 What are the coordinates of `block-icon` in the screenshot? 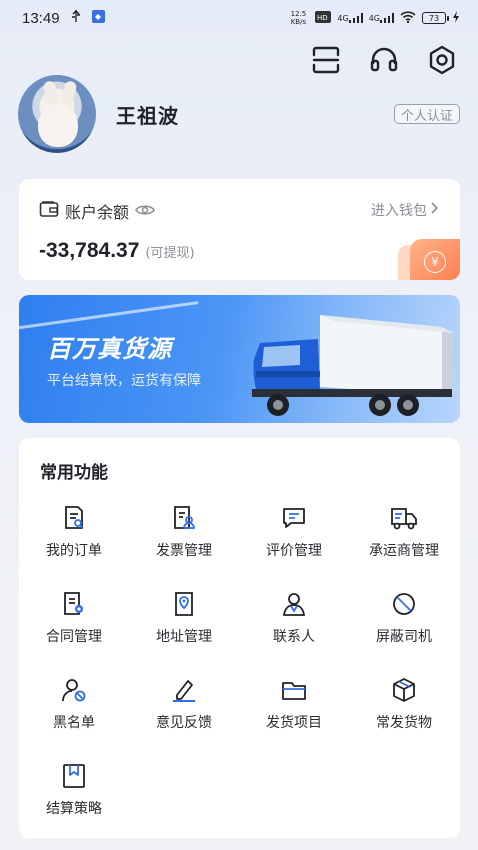 It's located at (404, 604).